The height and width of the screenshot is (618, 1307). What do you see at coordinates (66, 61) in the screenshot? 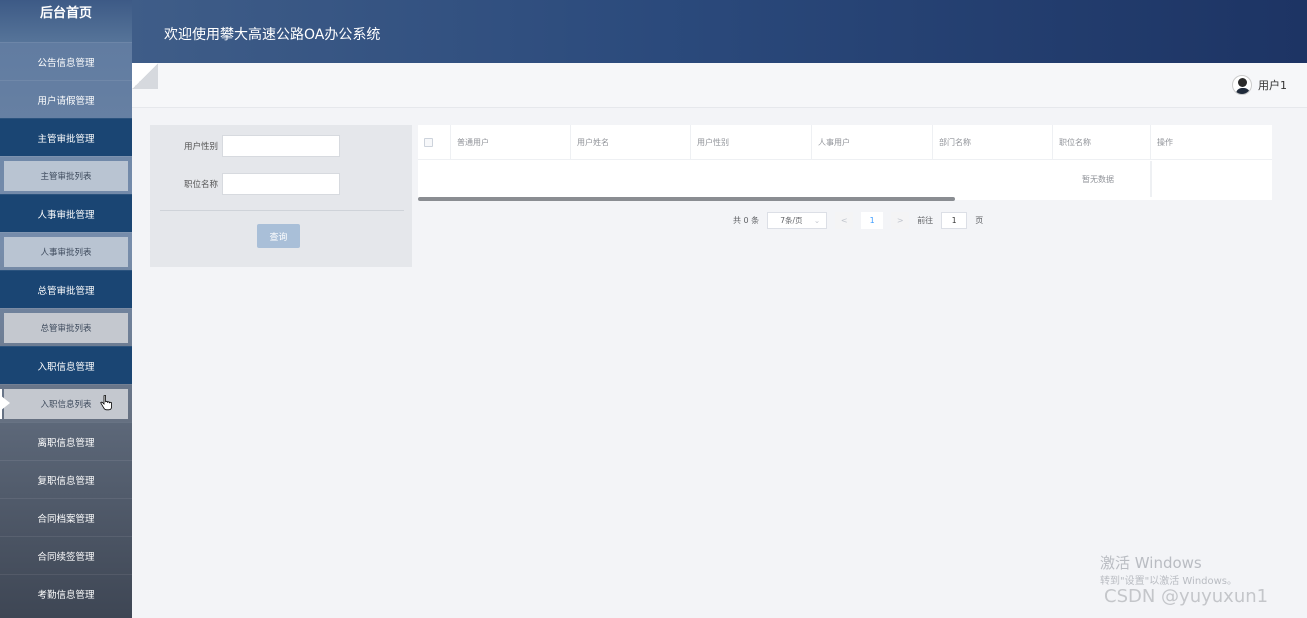
I see `sidebar-item-notice: 公告信息管理` at bounding box center [66, 61].